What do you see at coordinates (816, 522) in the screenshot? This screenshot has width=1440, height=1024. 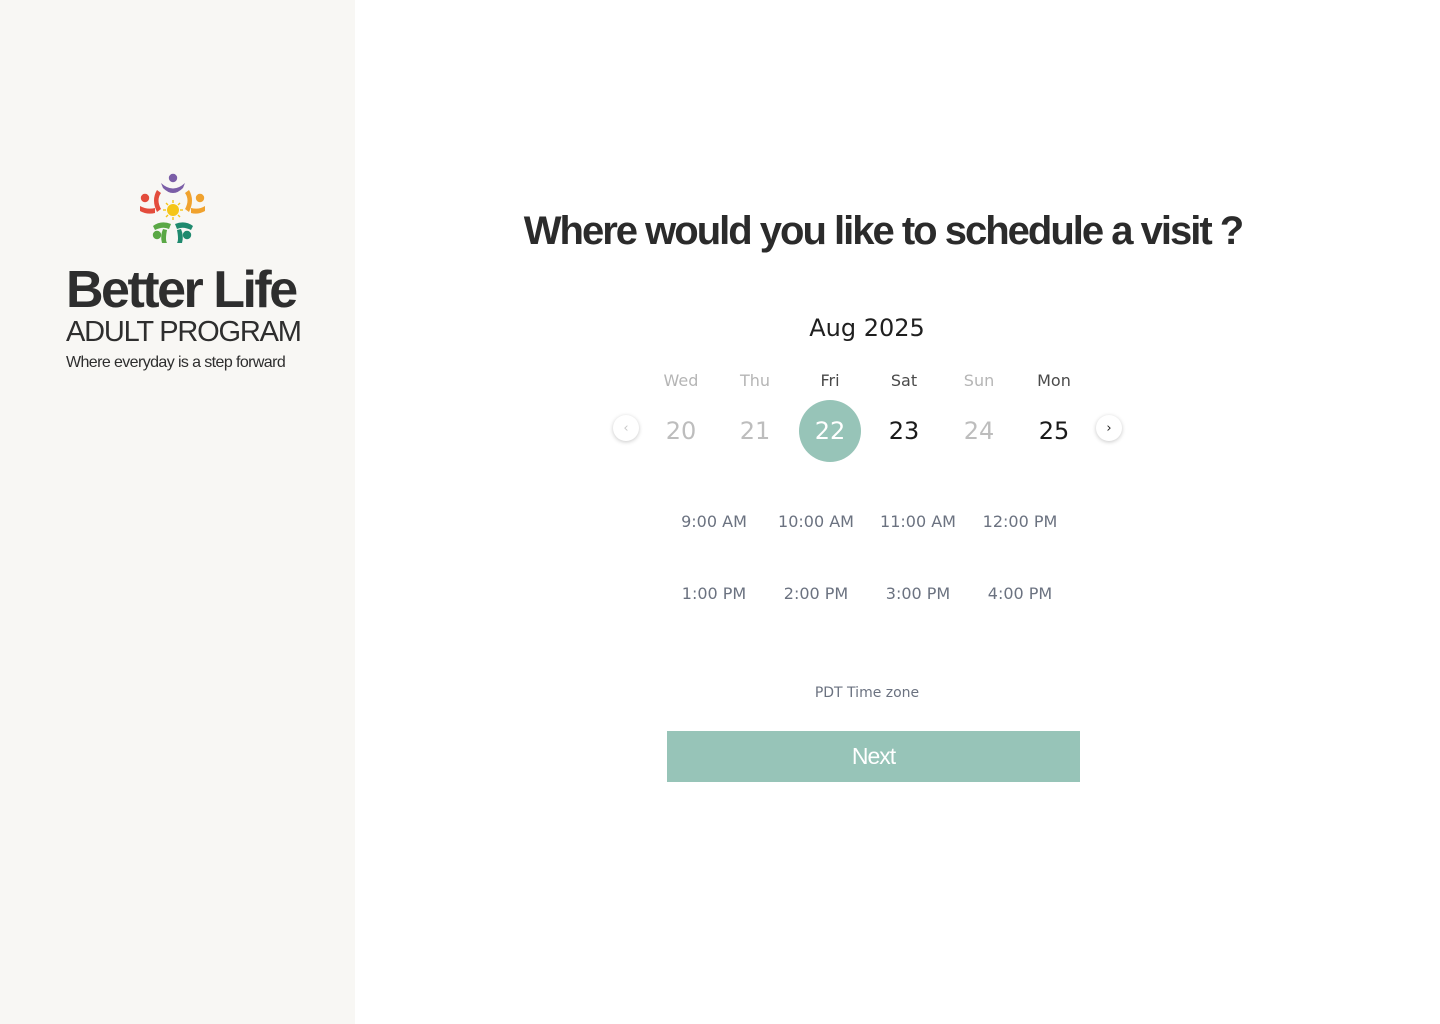 I see `time-slot: 10:00 AM` at bounding box center [816, 522].